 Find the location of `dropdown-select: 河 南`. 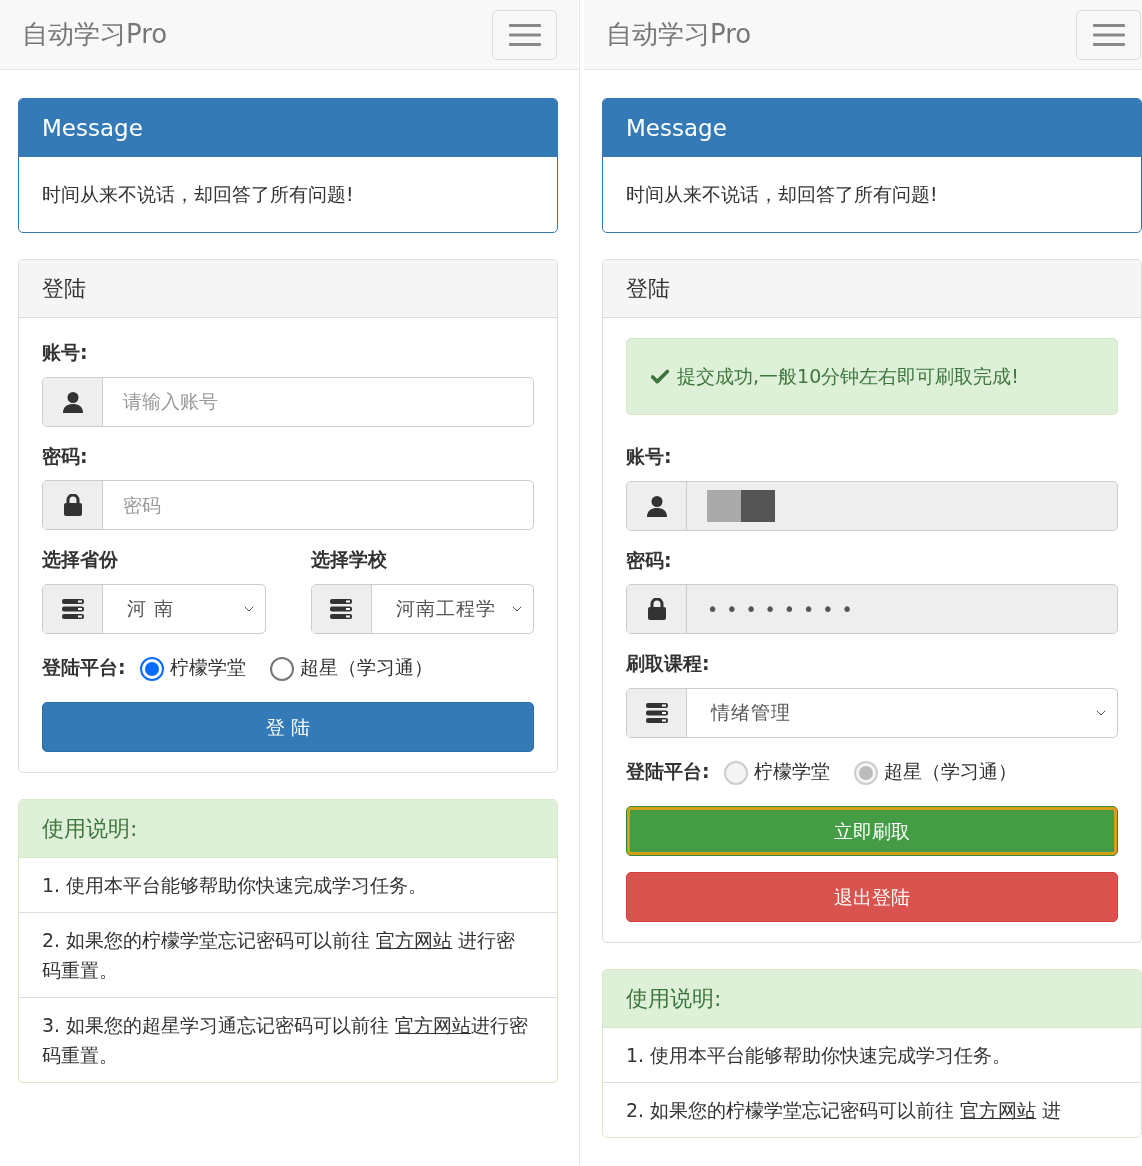

dropdown-select: 河 南 is located at coordinates (154, 608).